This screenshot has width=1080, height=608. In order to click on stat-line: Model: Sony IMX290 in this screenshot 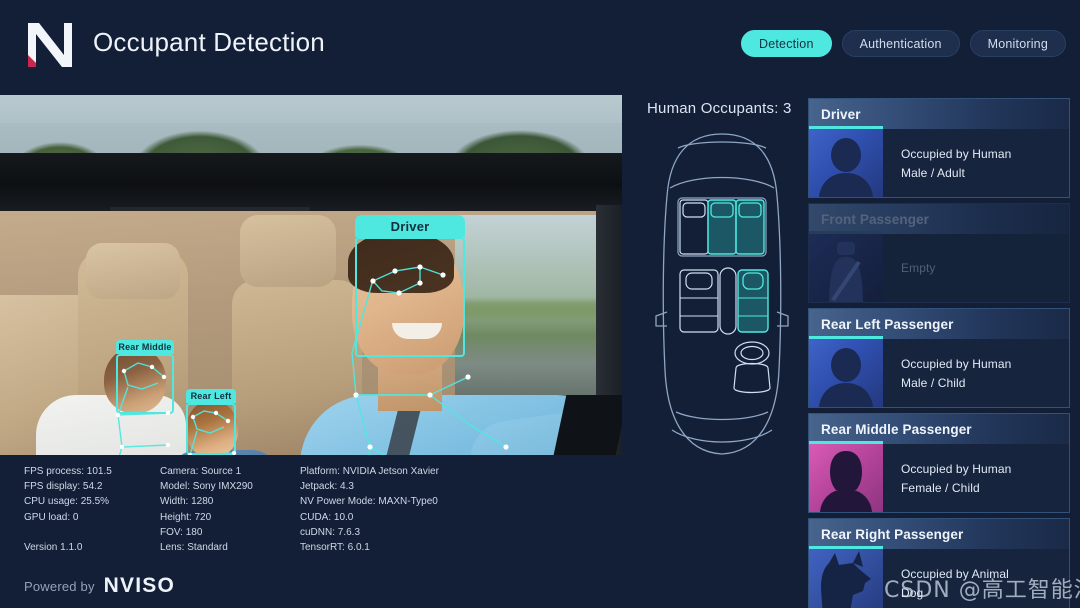, I will do `click(206, 487)`.